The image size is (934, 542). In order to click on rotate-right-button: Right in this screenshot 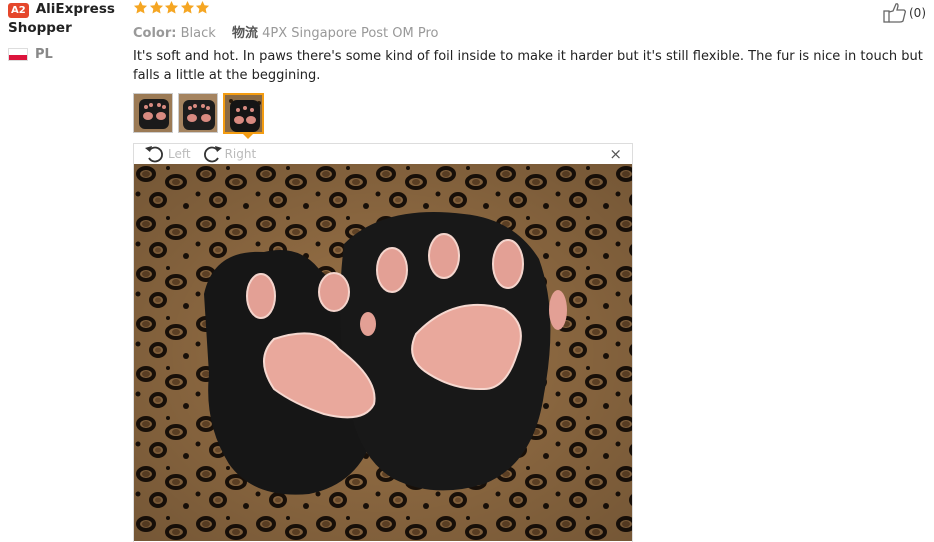, I will do `click(229, 154)`.